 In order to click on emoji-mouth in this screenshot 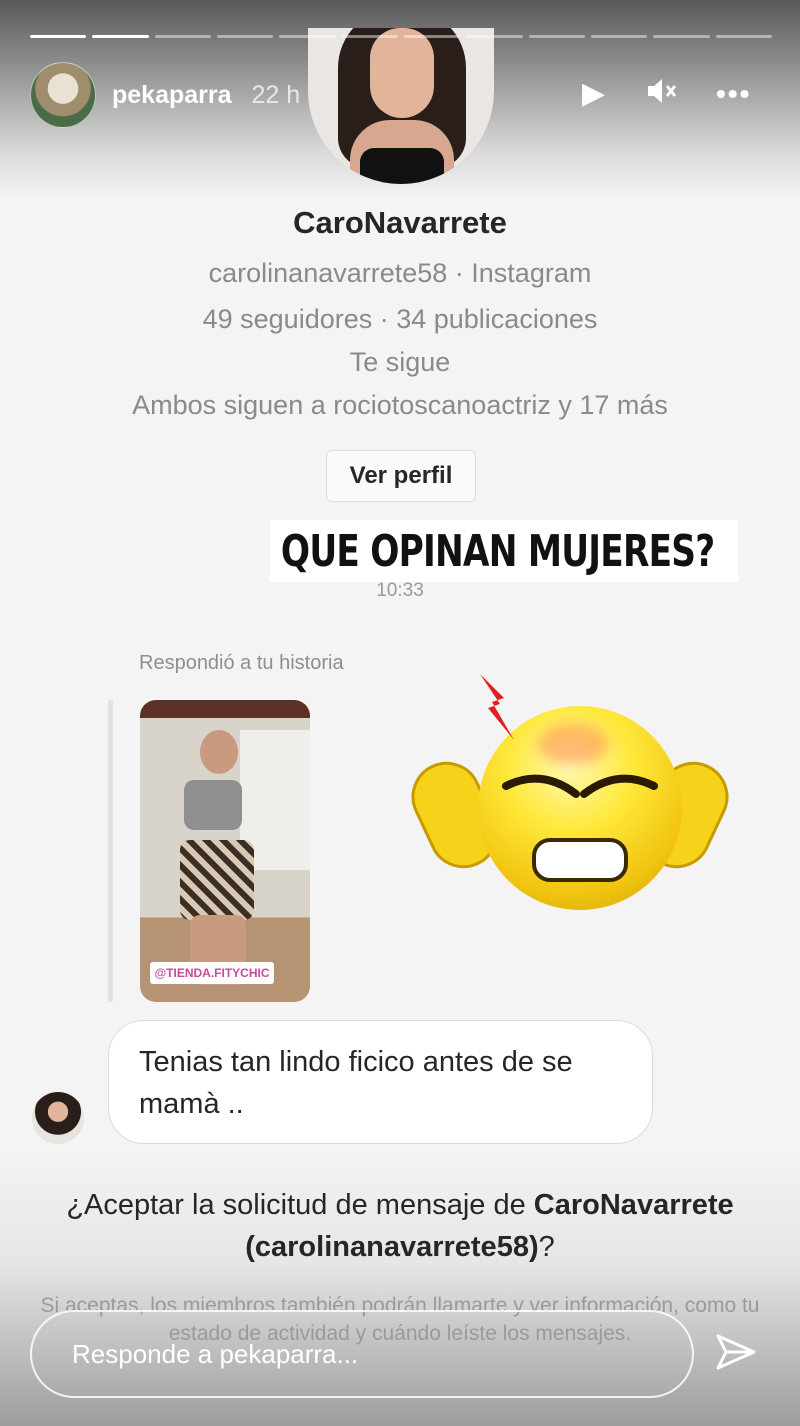, I will do `click(580, 860)`.